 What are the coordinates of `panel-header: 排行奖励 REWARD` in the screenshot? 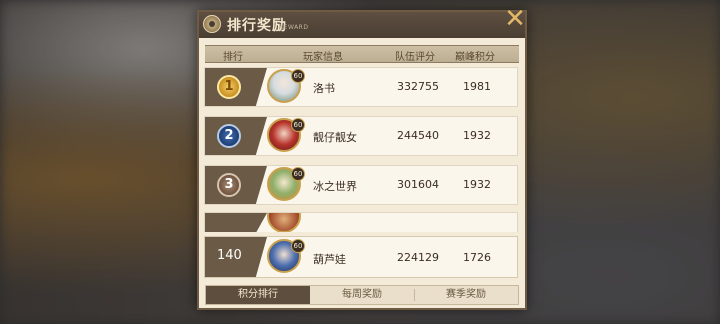 It's located at (362, 25).